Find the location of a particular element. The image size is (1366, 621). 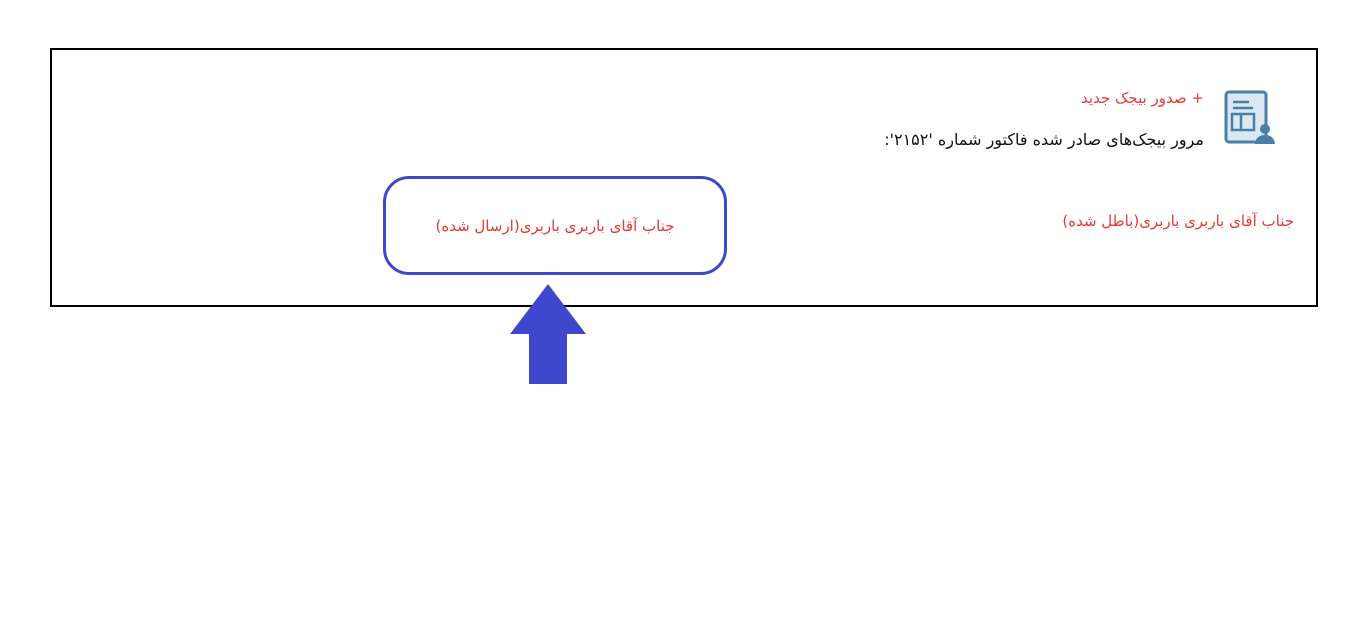

up-arrow-icon is located at coordinates (548, 334).